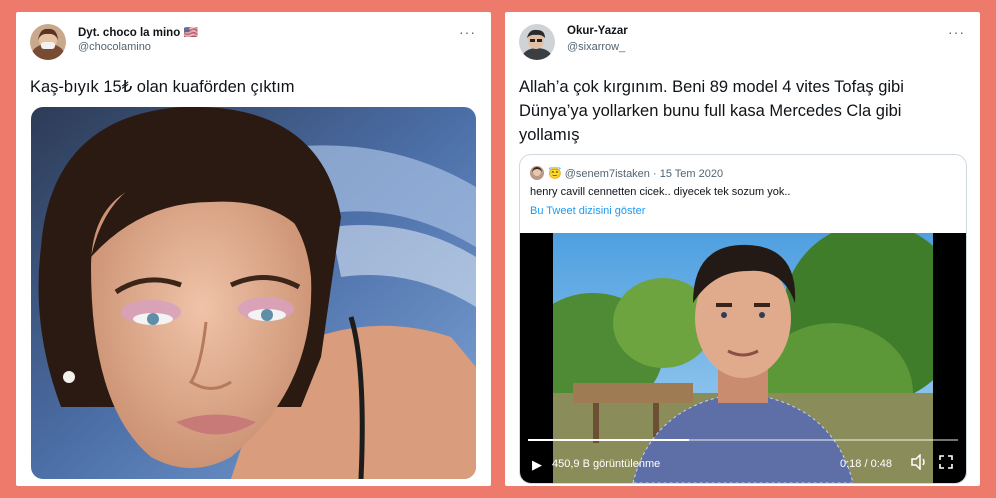  What do you see at coordinates (609, 440) in the screenshot?
I see `video-progress-fill` at bounding box center [609, 440].